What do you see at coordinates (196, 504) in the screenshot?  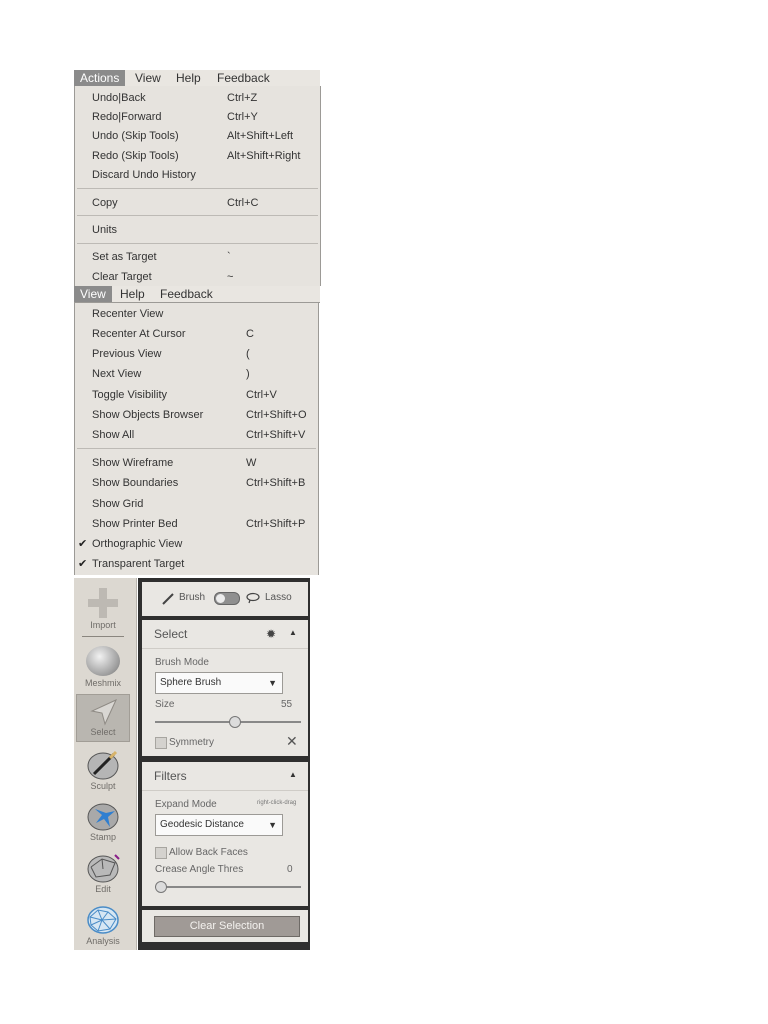 I see `menu-item-show-grid: Show Grid` at bounding box center [196, 504].